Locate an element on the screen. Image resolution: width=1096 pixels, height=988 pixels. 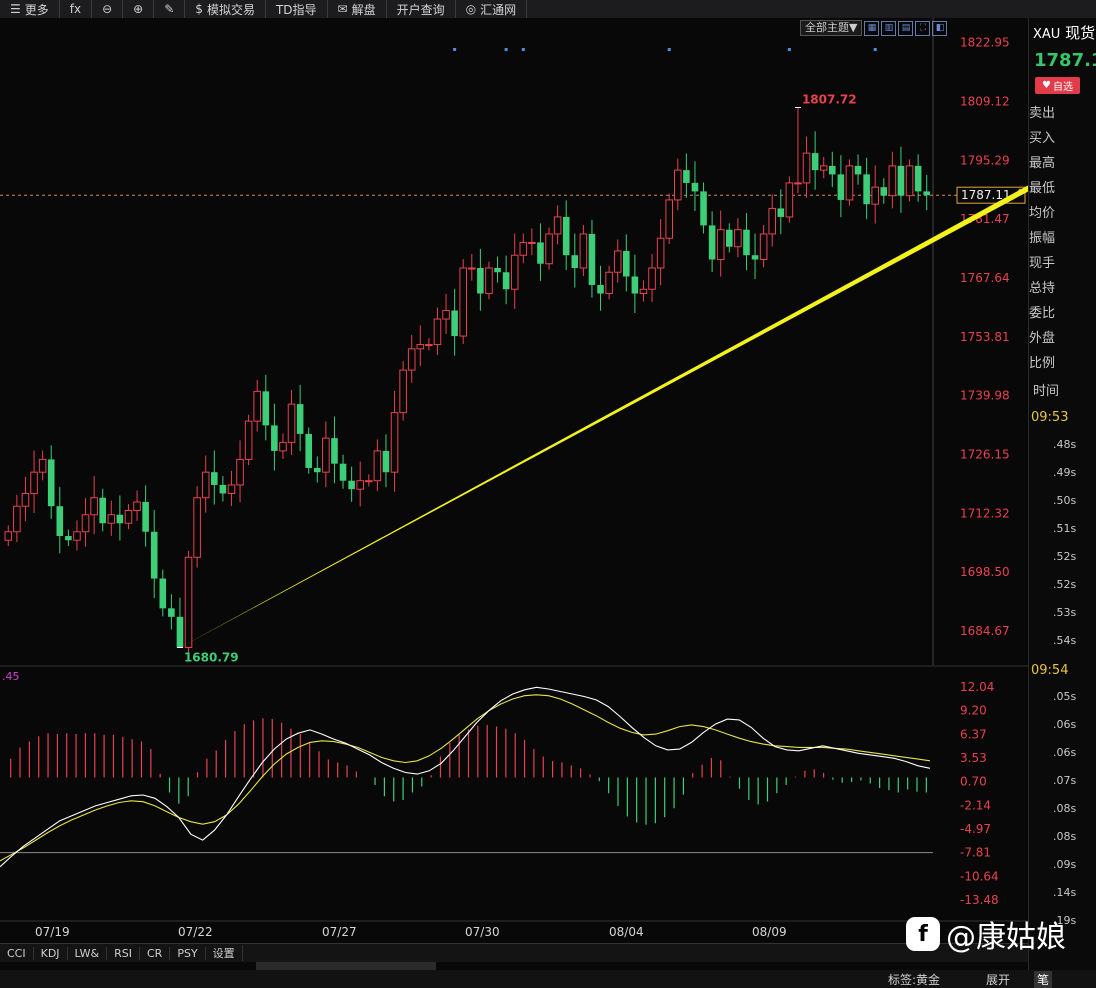
price-axis-label: 1753.81 is located at coordinates (985, 337).